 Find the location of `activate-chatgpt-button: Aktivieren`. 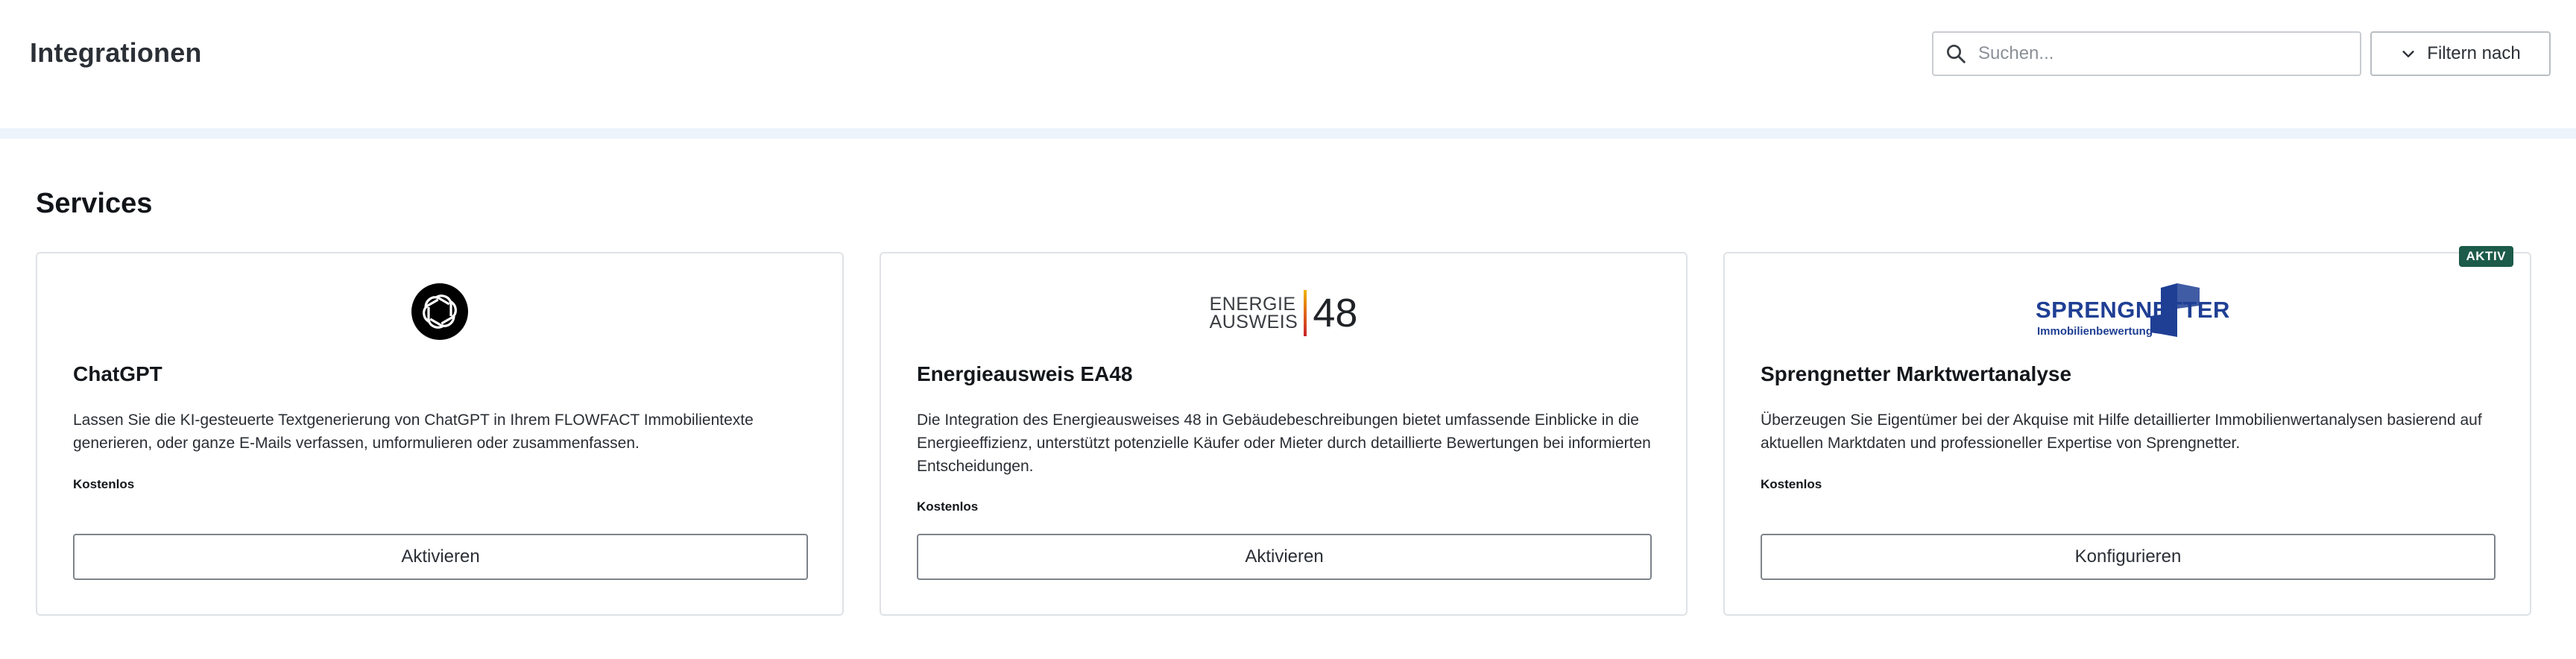

activate-chatgpt-button: Aktivieren is located at coordinates (440, 557).